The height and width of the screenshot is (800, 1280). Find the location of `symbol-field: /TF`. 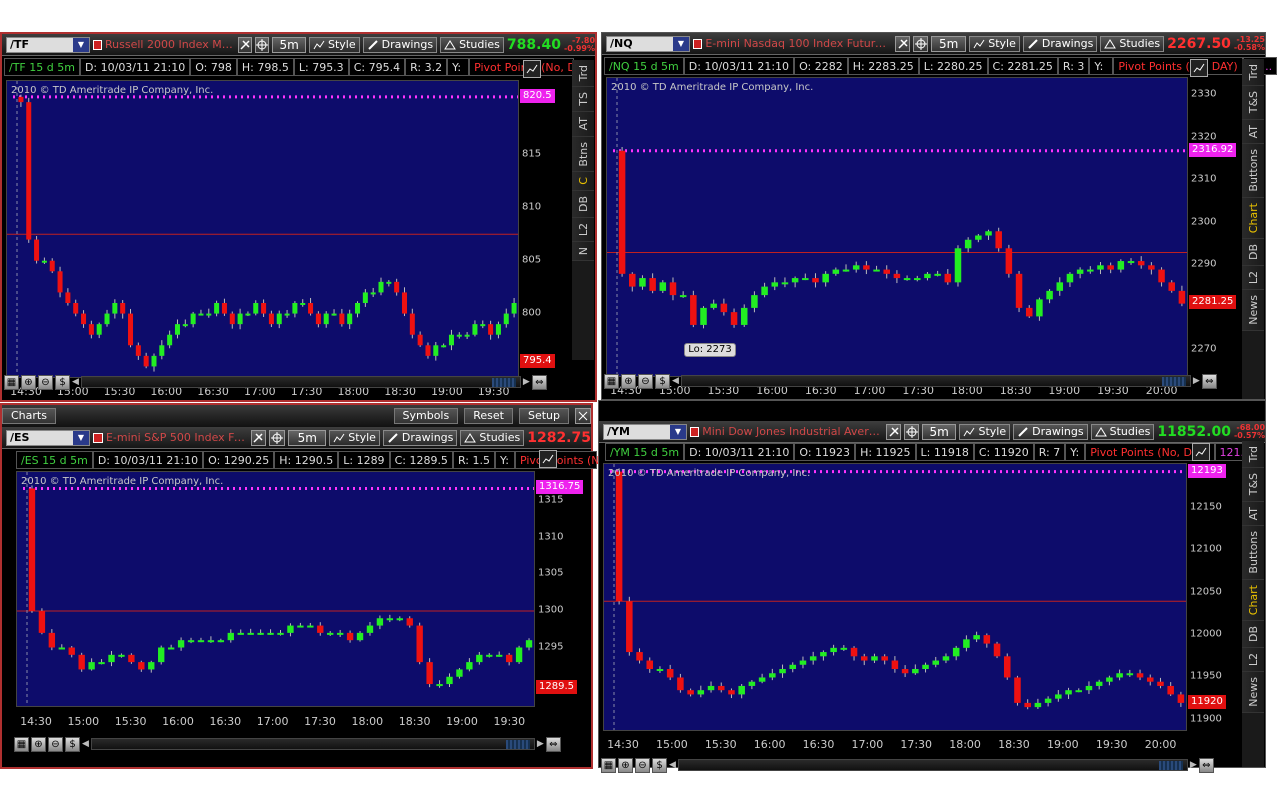

symbol-field: /TF is located at coordinates (40, 44).